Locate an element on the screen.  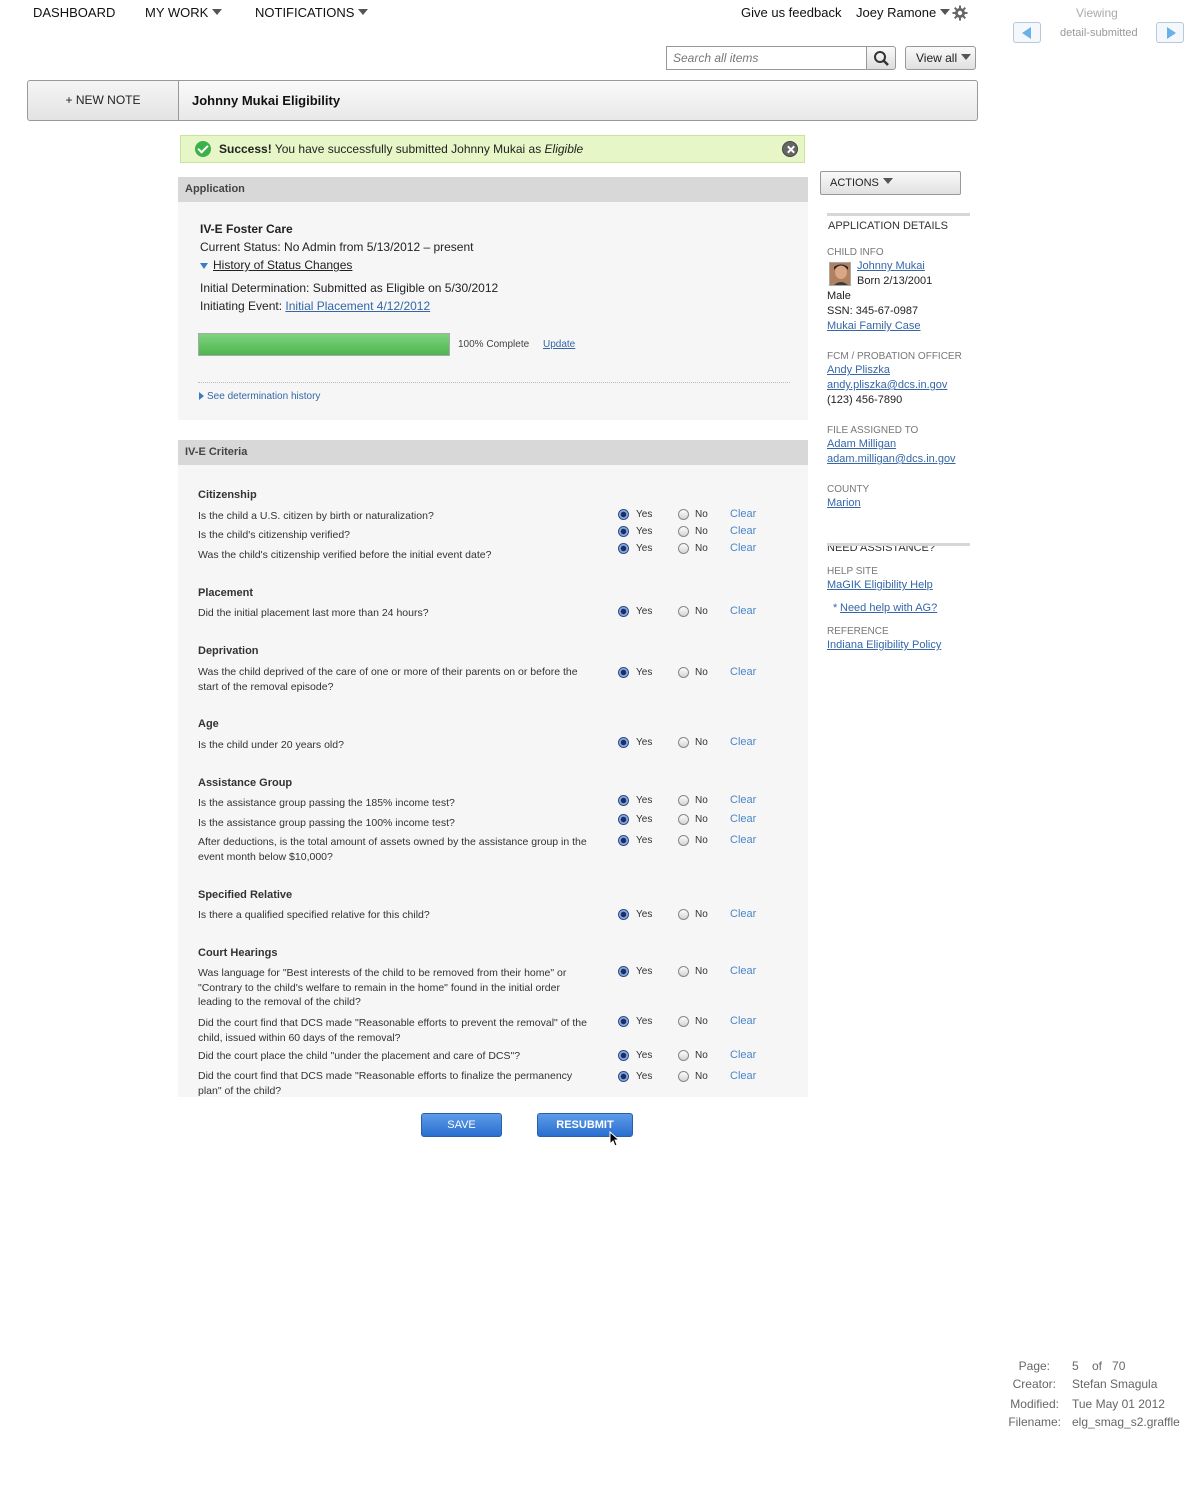
nav-my-work: MY WORK is located at coordinates (184, 12).